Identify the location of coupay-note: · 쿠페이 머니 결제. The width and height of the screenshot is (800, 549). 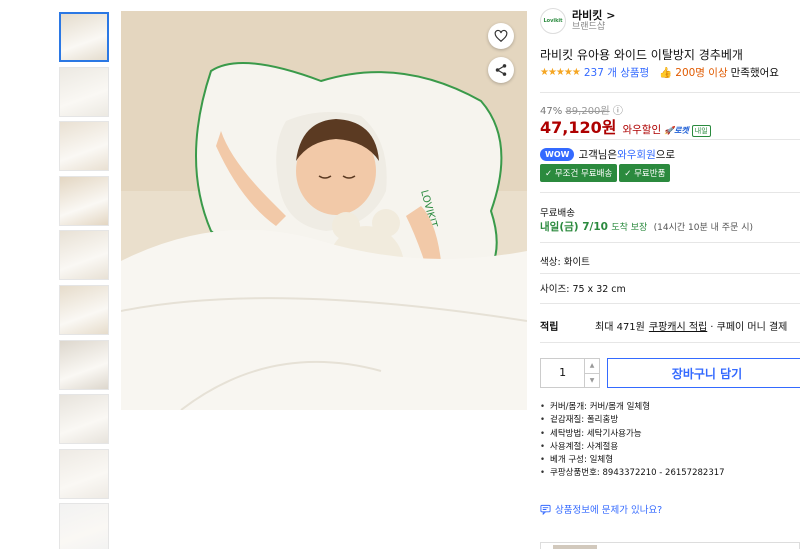
(749, 327).